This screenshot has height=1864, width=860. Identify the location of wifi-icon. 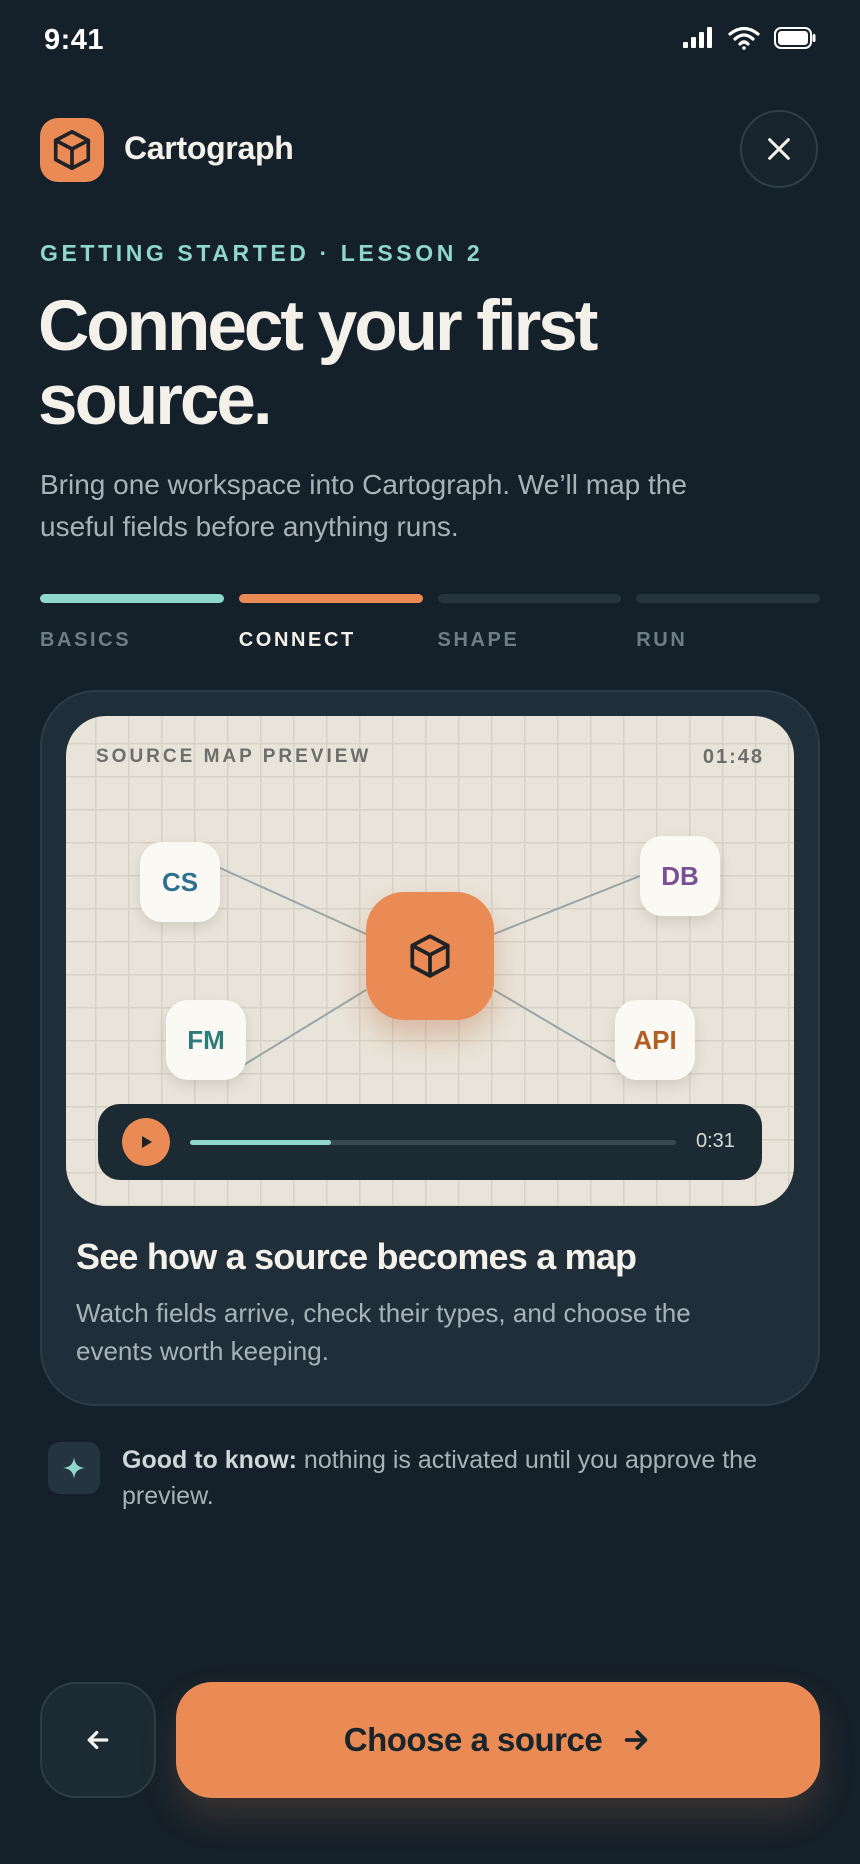
(744, 38).